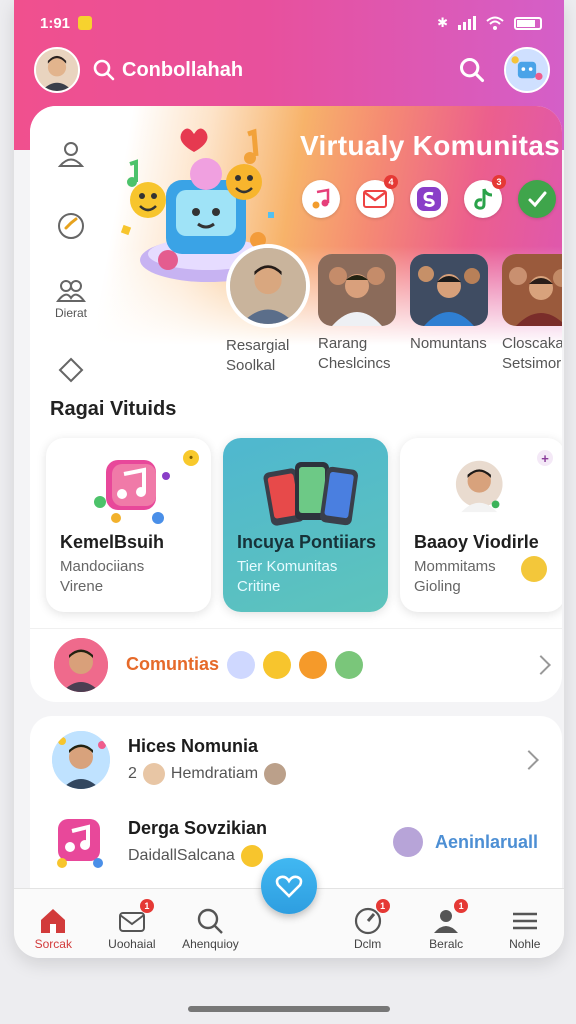 The height and width of the screenshot is (1024, 576). What do you see at coordinates (81, 664) in the screenshot?
I see `community-avatar` at bounding box center [81, 664].